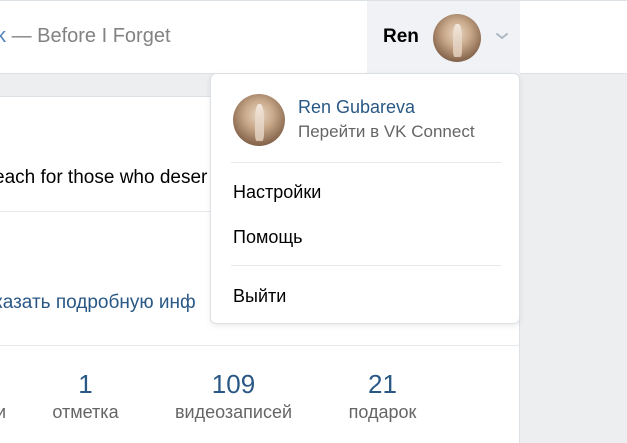  Describe the element at coordinates (104, 177) in the screenshot. I see `profile-status-text: each for those who deser` at that location.